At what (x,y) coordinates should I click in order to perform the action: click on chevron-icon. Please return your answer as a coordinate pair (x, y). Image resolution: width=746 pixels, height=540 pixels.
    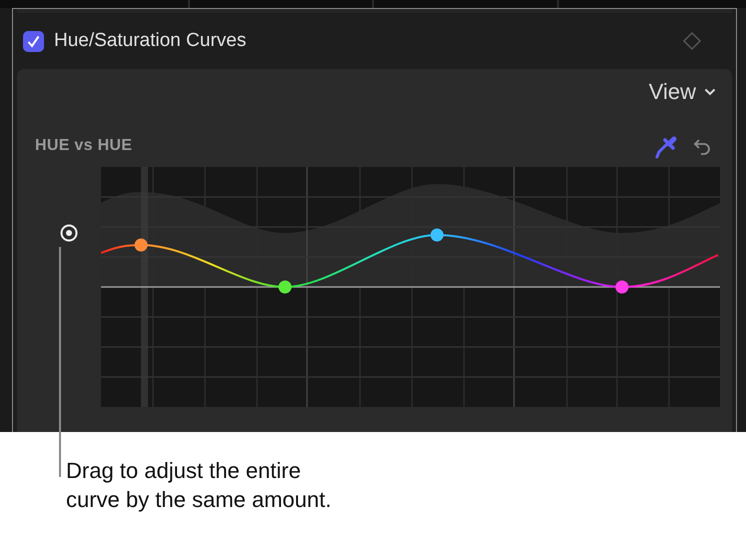
    Looking at the image, I should click on (710, 92).